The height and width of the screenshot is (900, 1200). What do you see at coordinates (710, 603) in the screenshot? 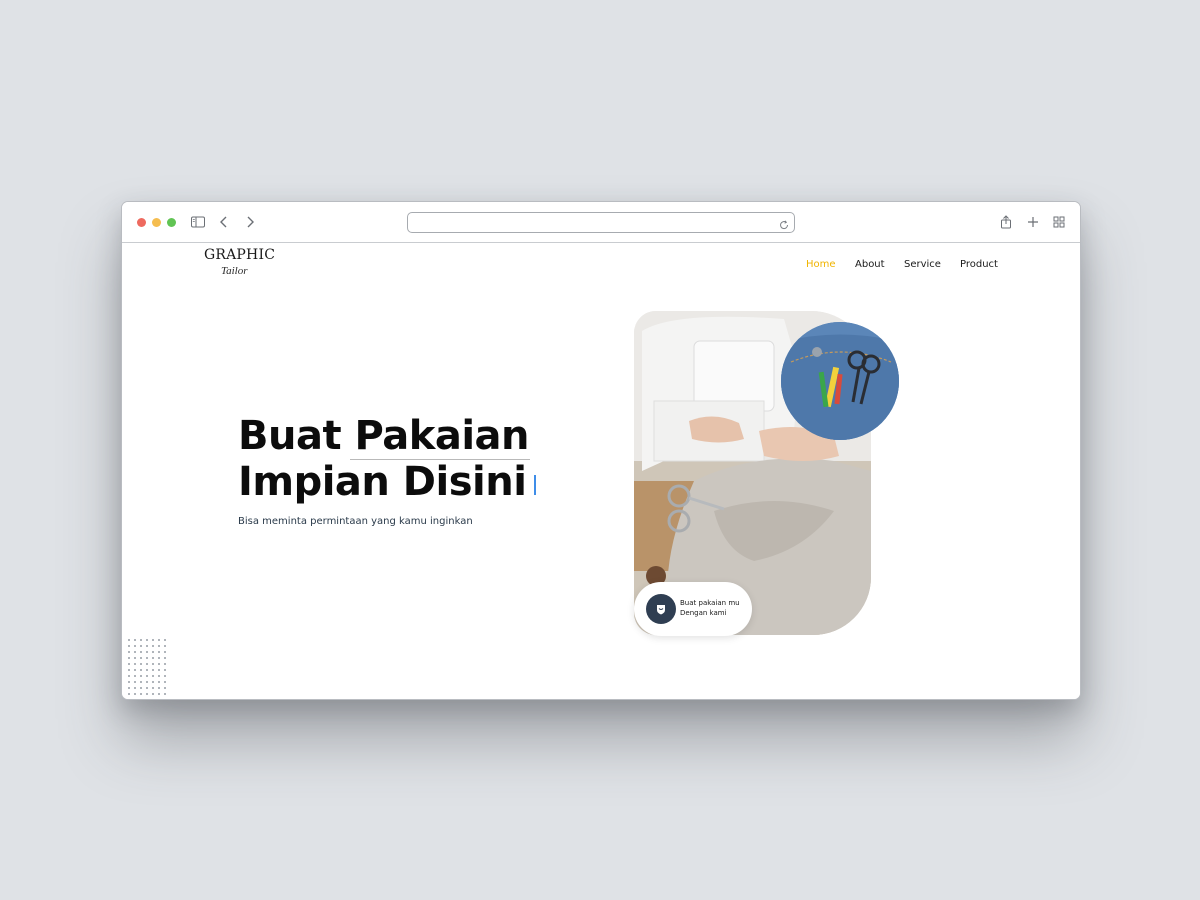
I see `badge-line-1: Buat pakaian mu` at bounding box center [710, 603].